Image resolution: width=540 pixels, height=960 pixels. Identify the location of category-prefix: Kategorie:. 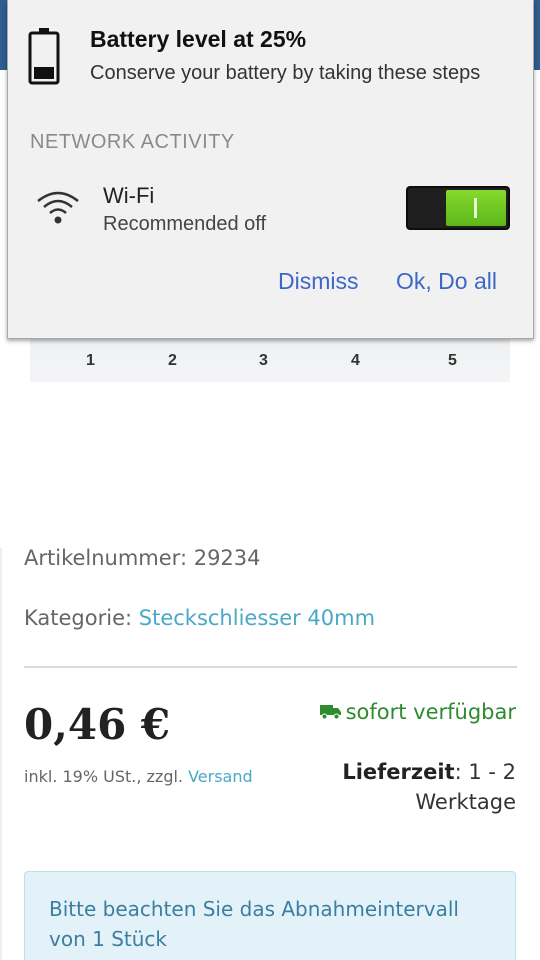
(81, 618).